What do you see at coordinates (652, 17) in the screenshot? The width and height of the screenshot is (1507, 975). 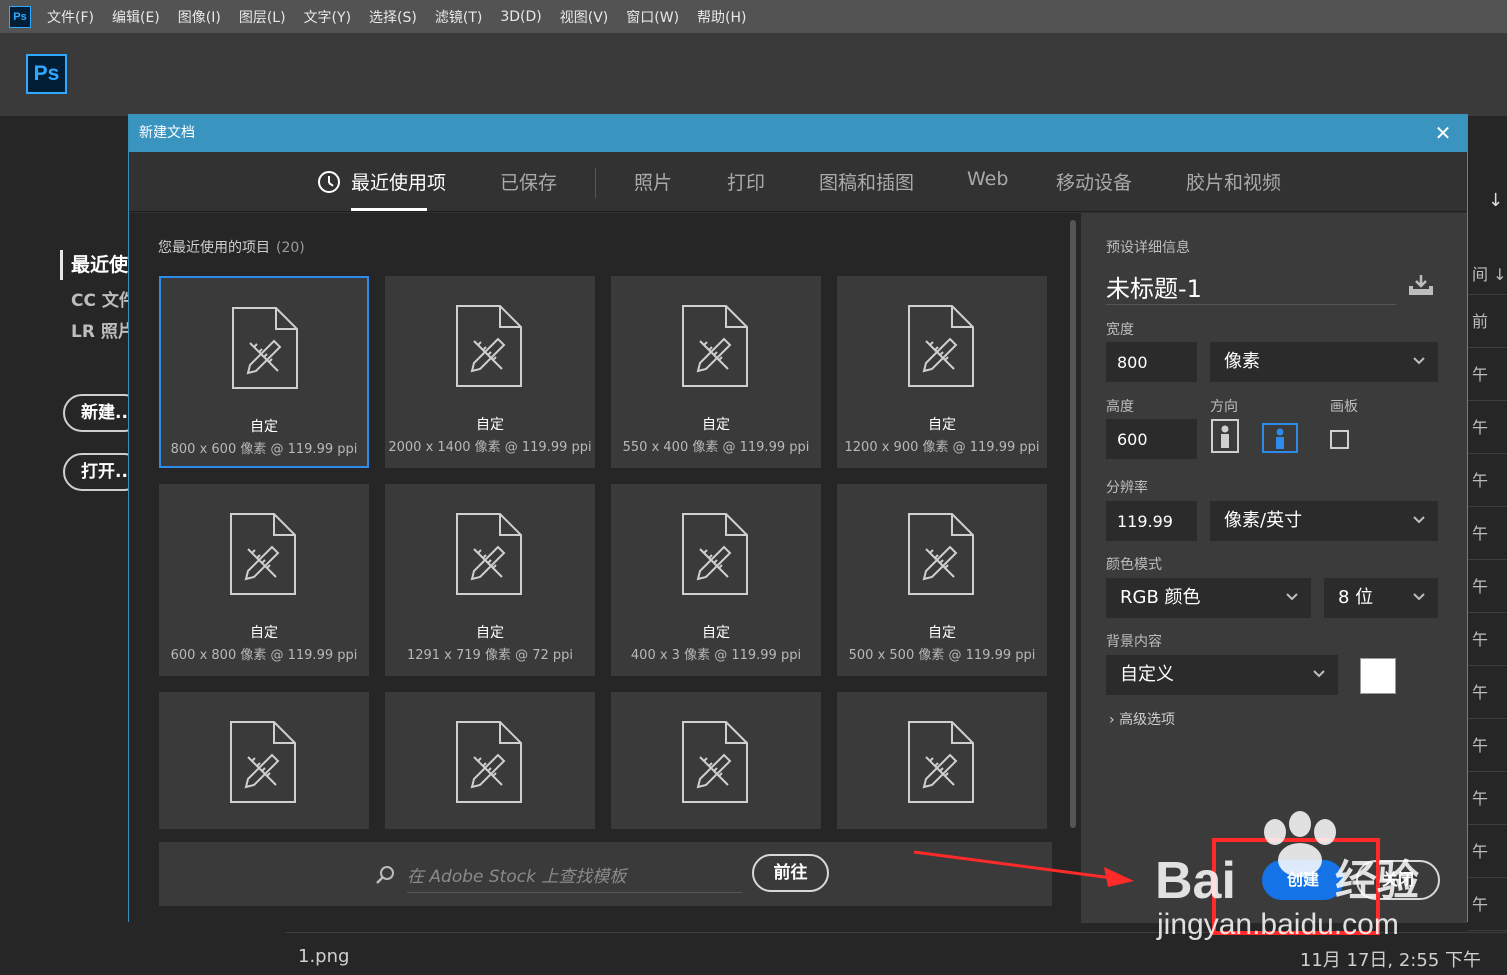 I see `menu-window: 窗口(W)` at bounding box center [652, 17].